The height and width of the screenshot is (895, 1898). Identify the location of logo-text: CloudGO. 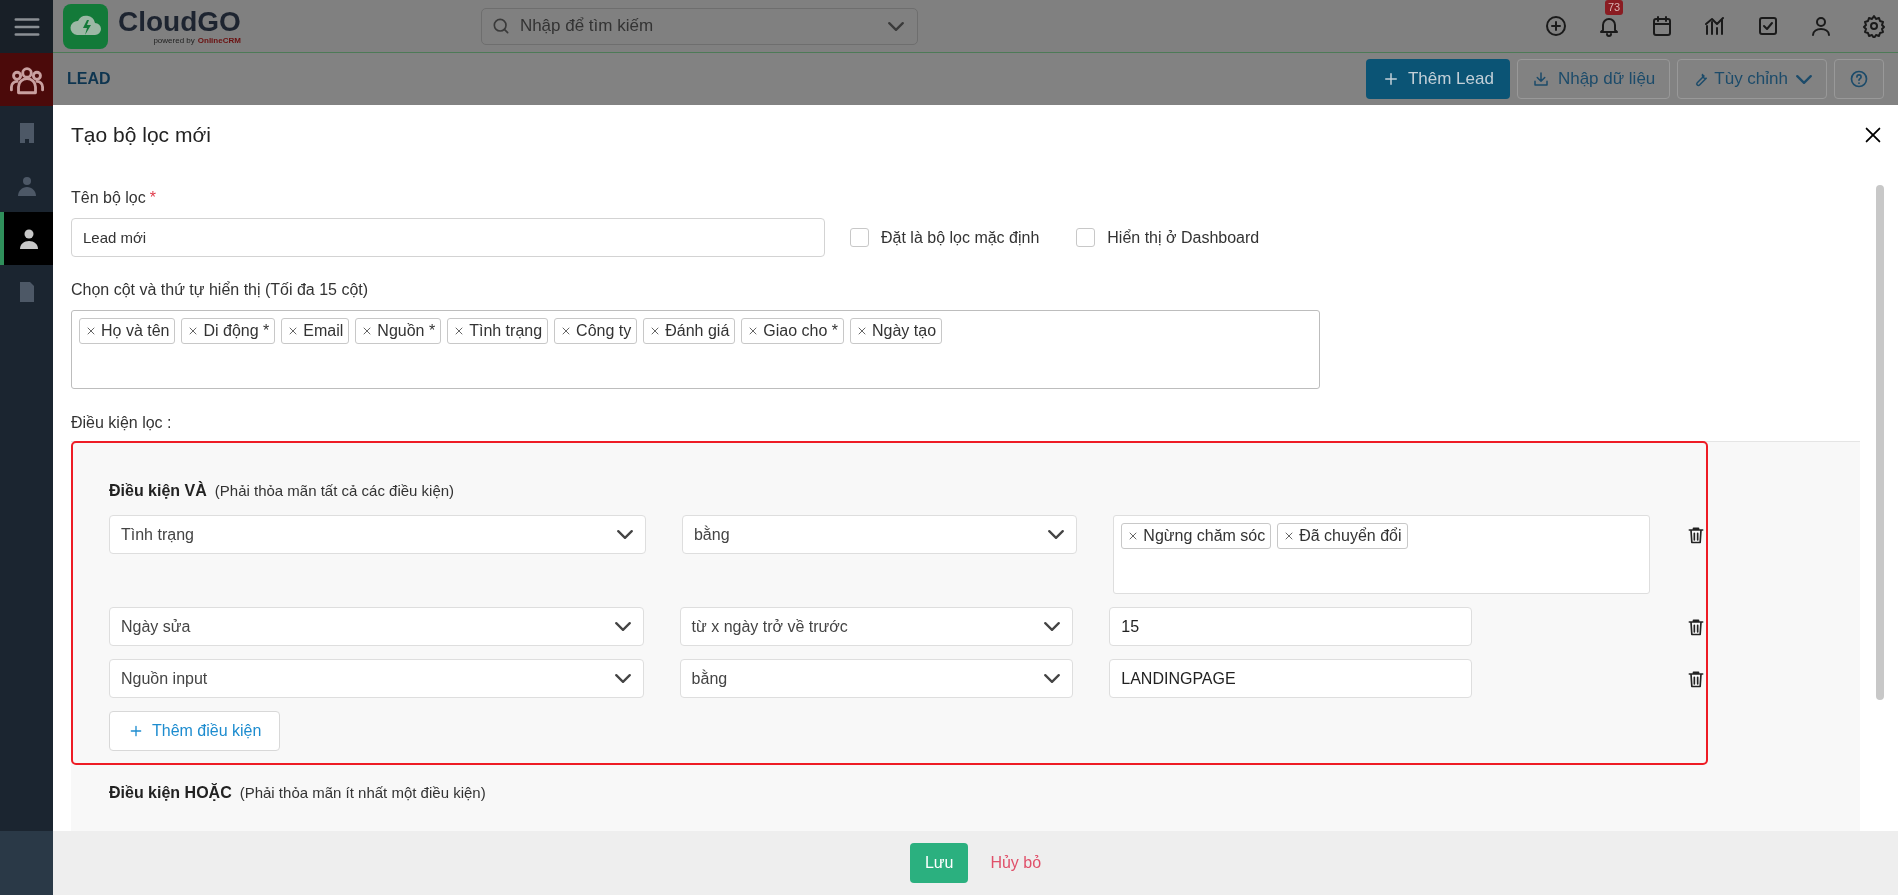
(179, 21).